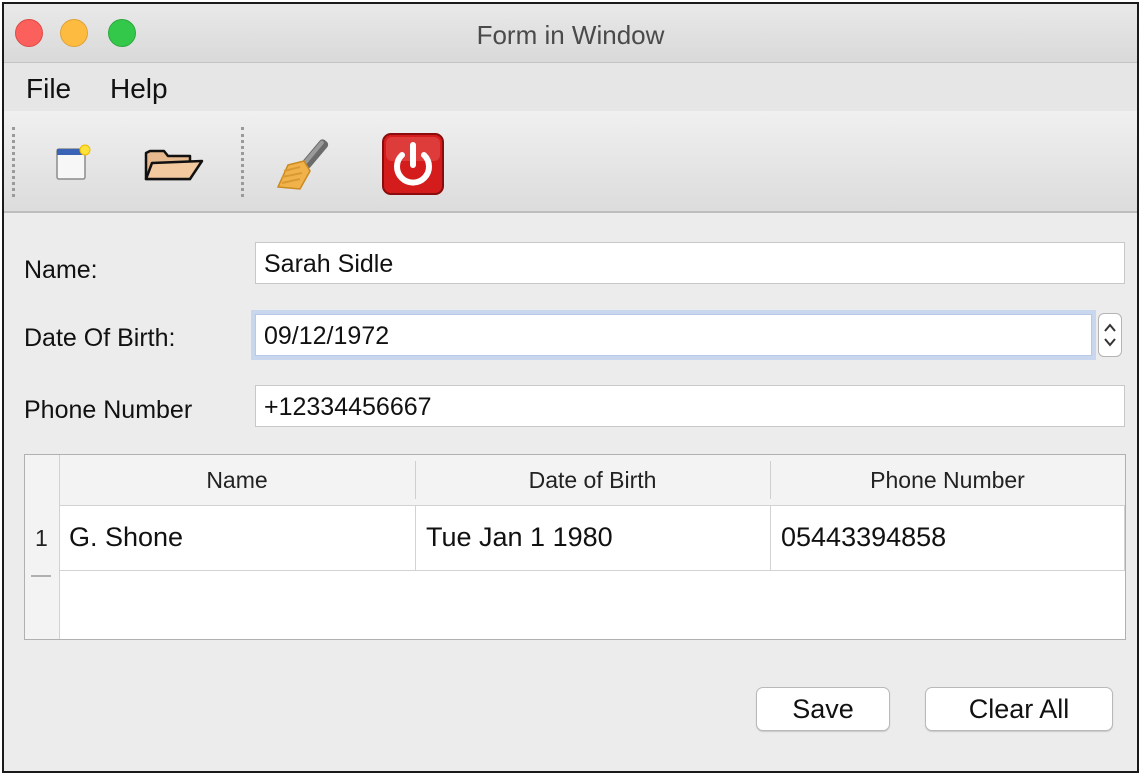 This screenshot has height=773, width=1141. Describe the element at coordinates (41, 538) in the screenshot. I see `row-number: 1` at that location.